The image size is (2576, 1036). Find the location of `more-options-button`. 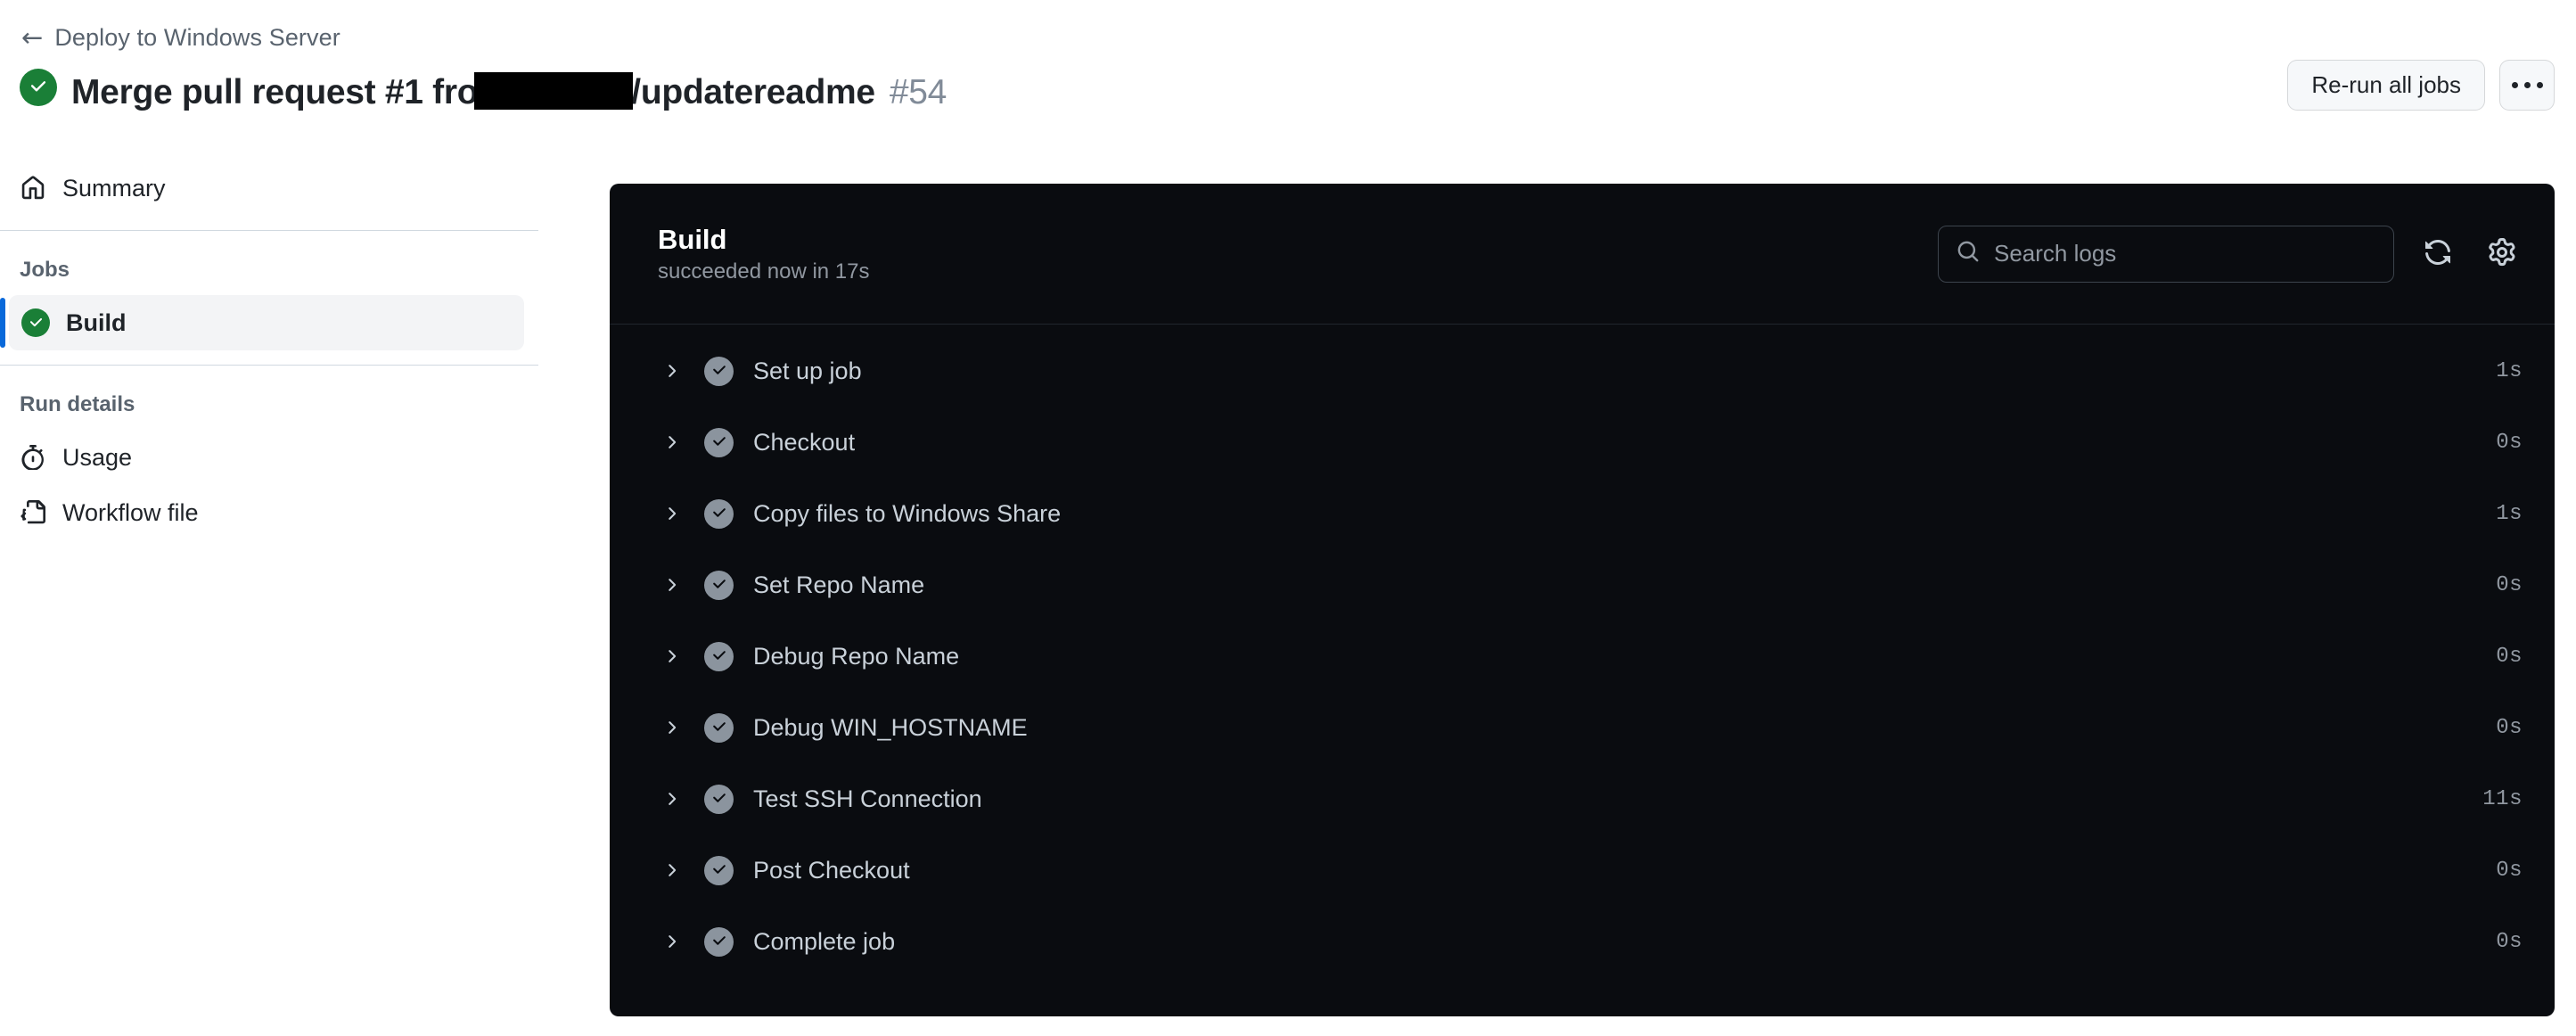

more-options-button is located at coordinates (2527, 86).